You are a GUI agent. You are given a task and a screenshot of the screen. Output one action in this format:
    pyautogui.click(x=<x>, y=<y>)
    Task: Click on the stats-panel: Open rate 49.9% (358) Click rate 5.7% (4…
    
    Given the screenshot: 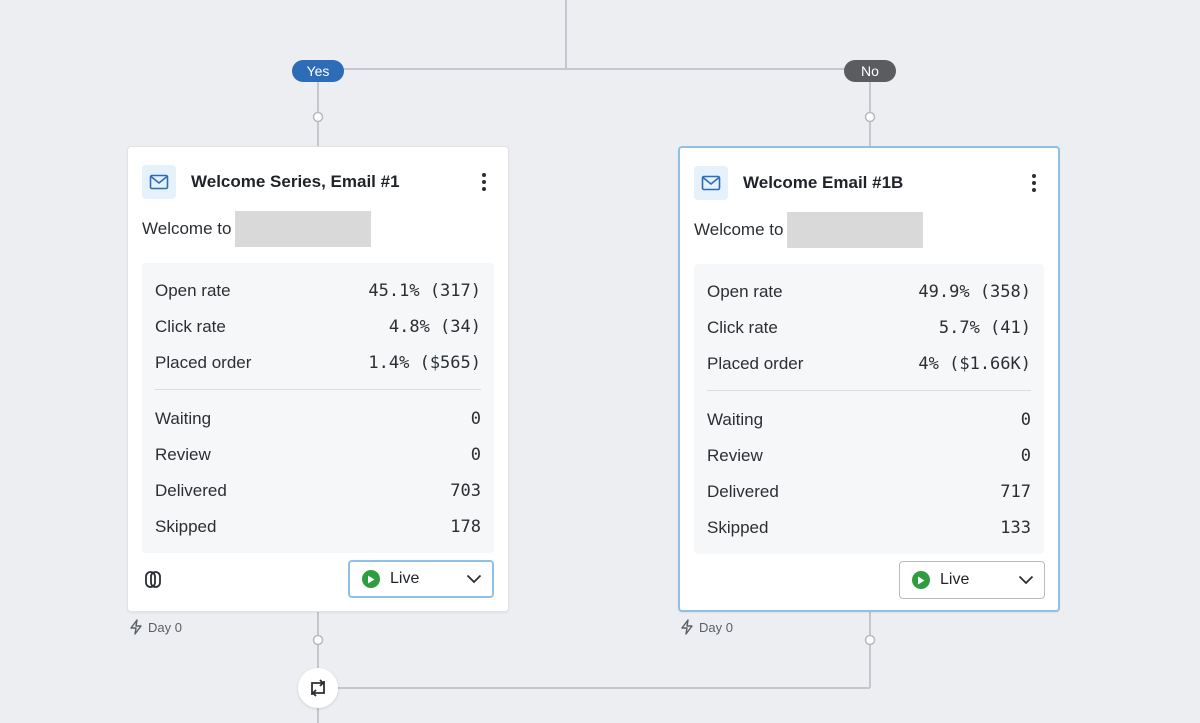 What is the action you would take?
    pyautogui.click(x=869, y=409)
    